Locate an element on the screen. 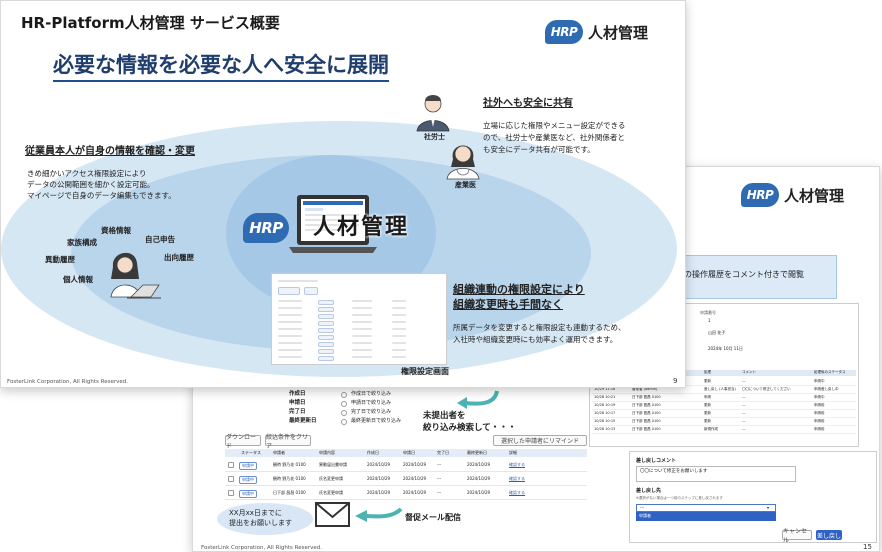  log-col: 処理後のステータス is located at coordinates (830, 372).